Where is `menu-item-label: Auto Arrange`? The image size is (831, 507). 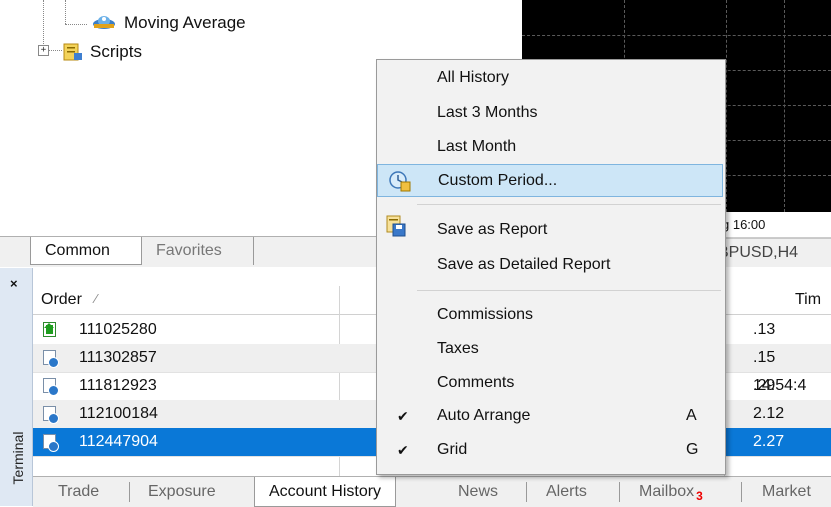 menu-item-label: Auto Arrange is located at coordinates (484, 415).